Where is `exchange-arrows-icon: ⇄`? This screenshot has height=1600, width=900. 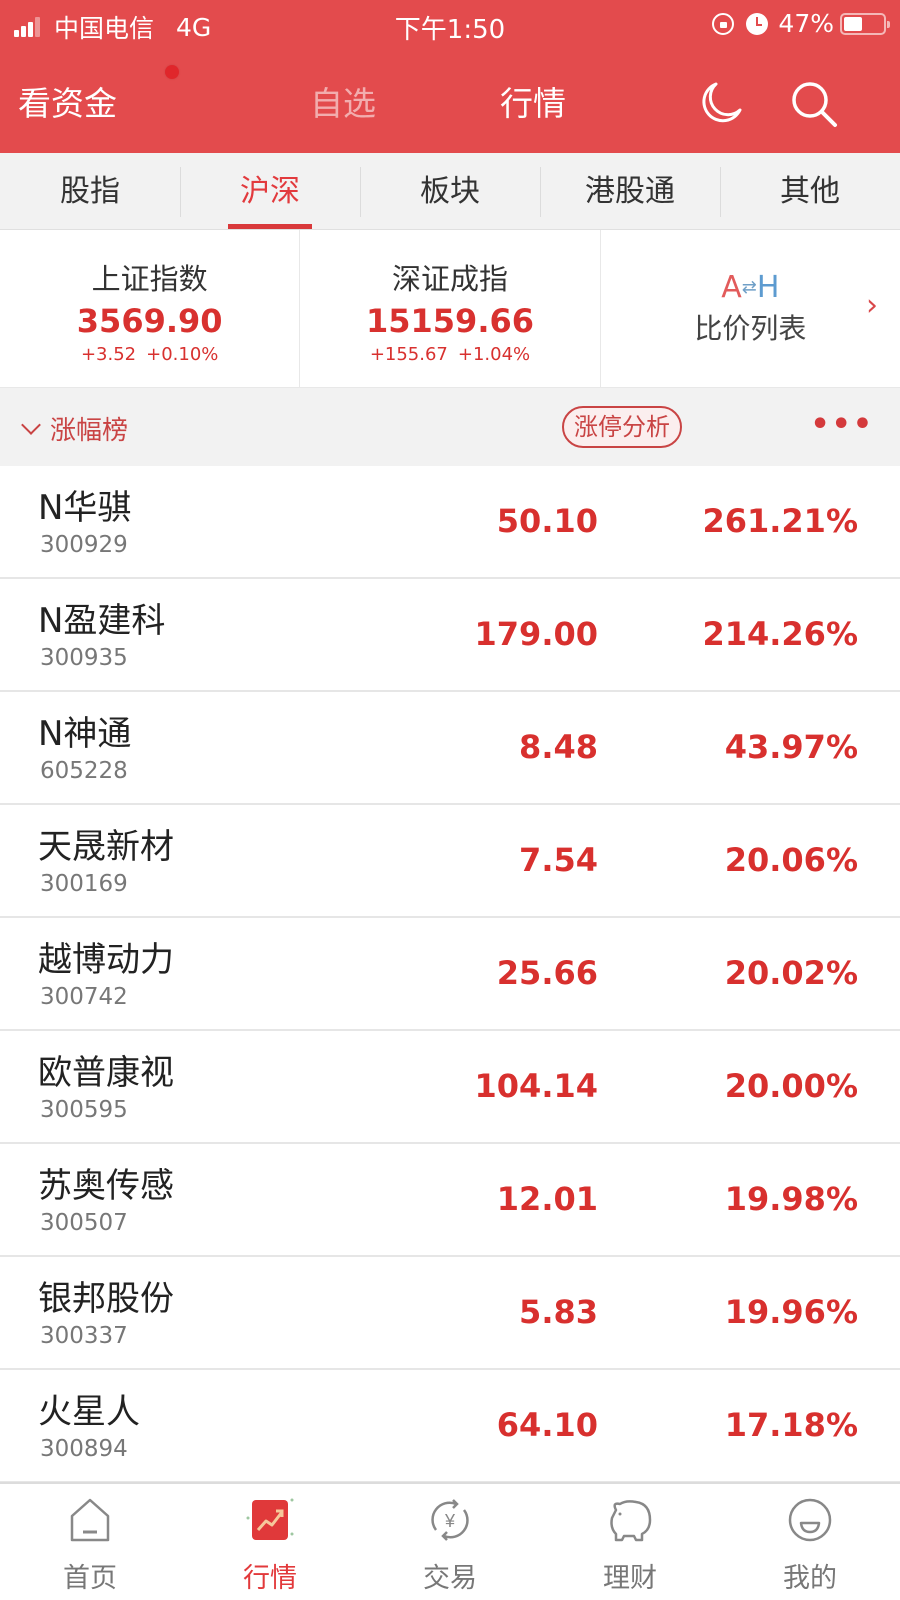
exchange-arrows-icon: ⇄ is located at coordinates (749, 287).